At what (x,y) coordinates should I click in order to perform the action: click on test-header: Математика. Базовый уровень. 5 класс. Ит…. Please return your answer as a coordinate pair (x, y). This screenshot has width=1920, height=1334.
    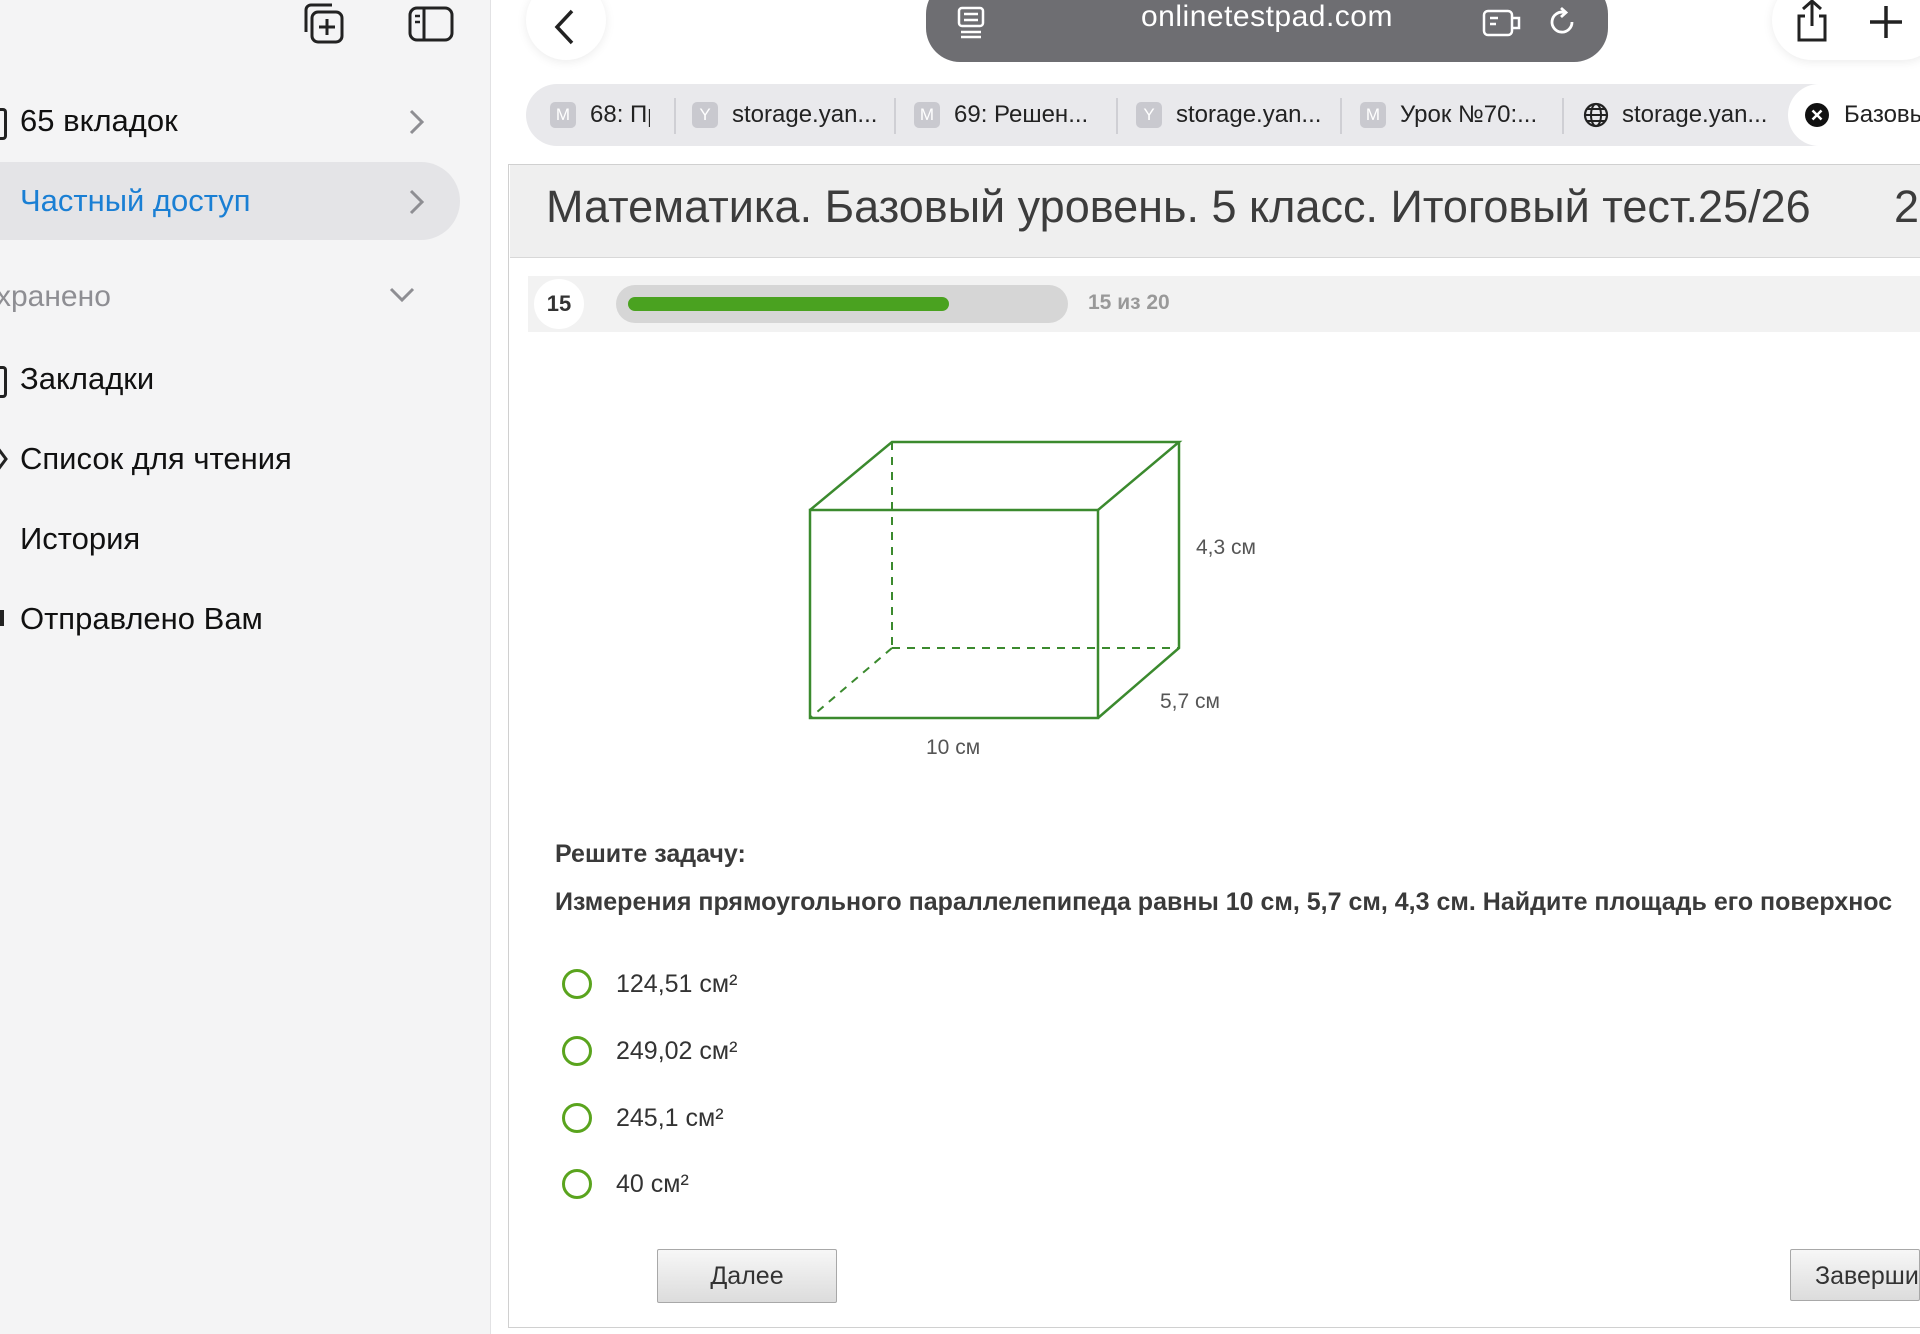
    Looking at the image, I should click on (1215, 211).